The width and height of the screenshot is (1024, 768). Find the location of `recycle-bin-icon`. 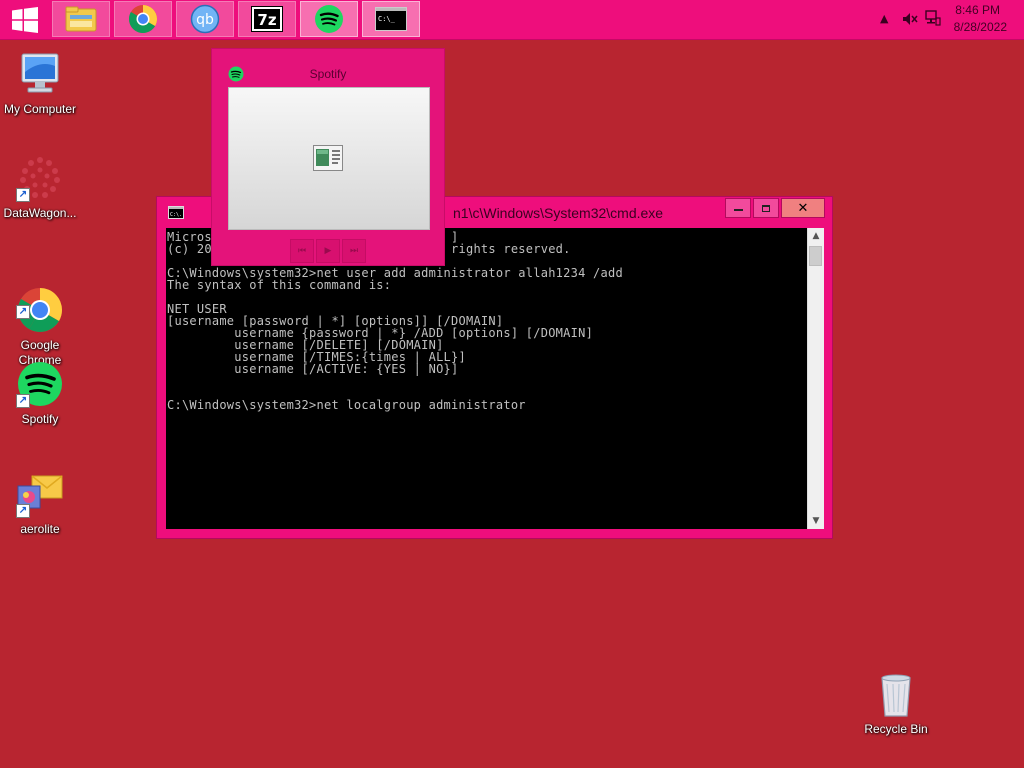

recycle-bin-icon is located at coordinates (896, 694).